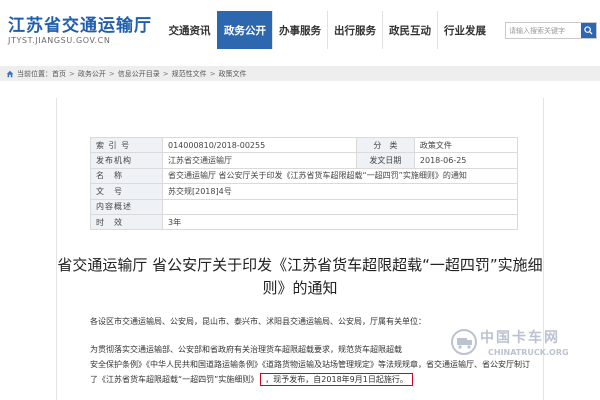 The height and width of the screenshot is (400, 600). I want to click on summary-value, so click(340, 206).